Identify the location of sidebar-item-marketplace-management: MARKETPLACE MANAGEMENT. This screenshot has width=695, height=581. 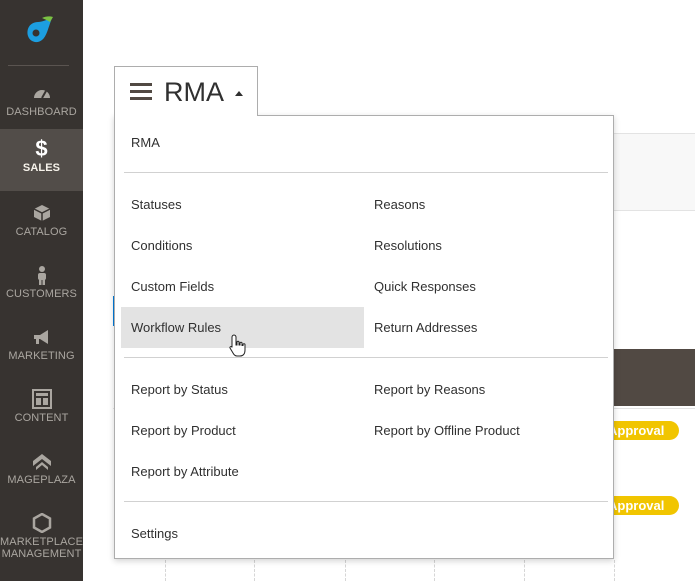
(41, 541).